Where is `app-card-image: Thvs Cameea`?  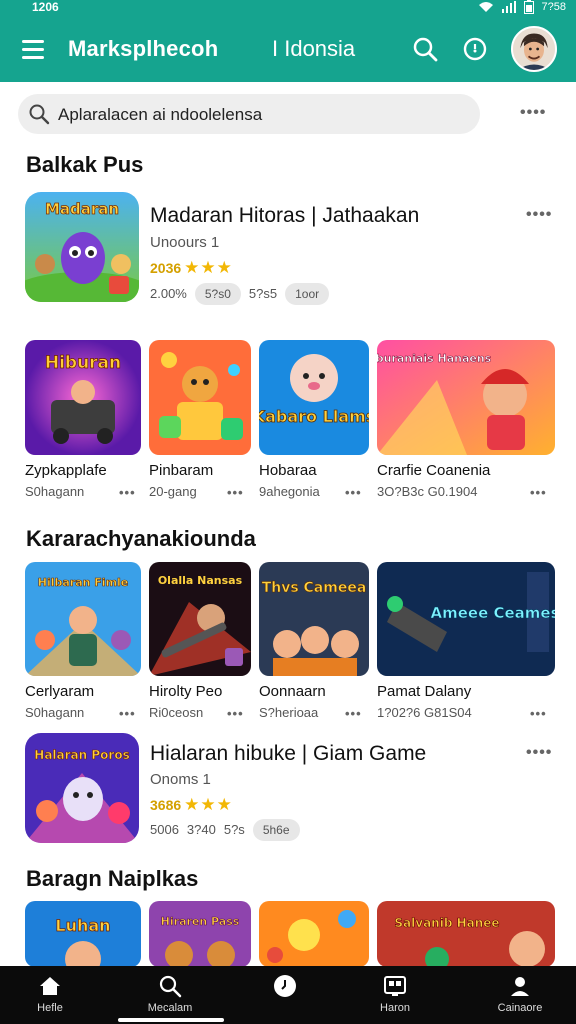
app-card-image: Thvs Cameea is located at coordinates (314, 619).